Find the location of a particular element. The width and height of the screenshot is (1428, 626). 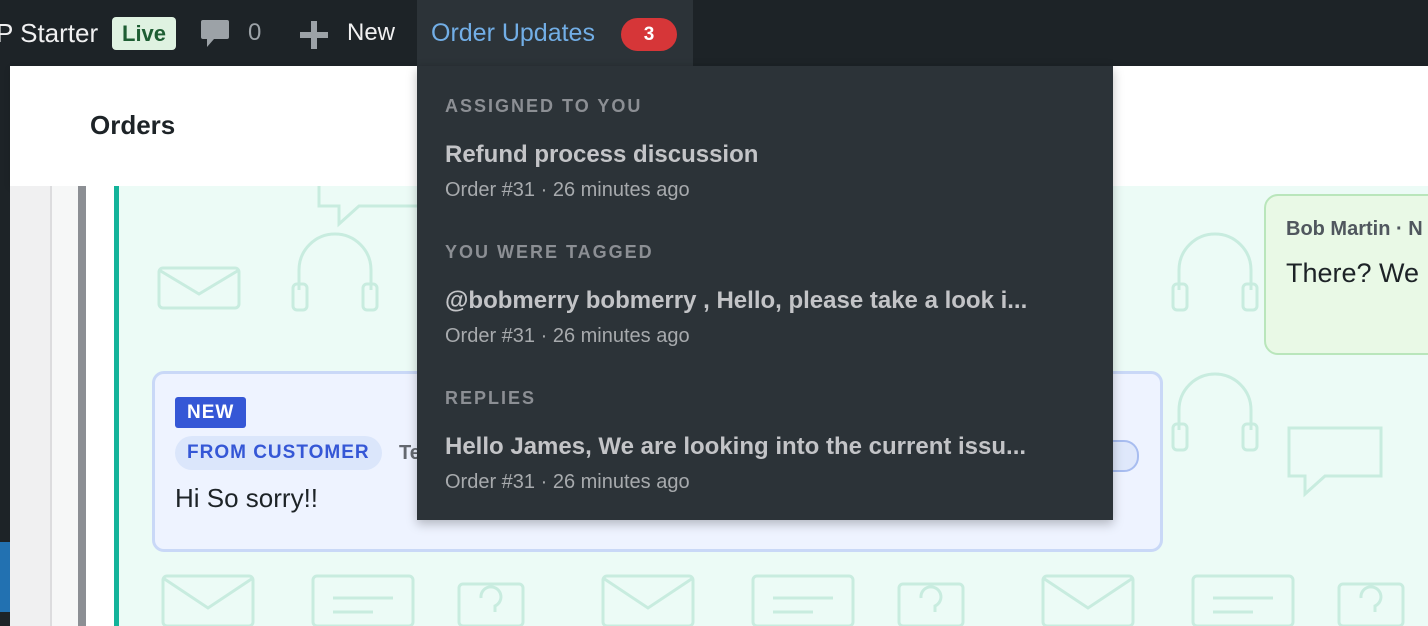

new-badge: NEW is located at coordinates (211, 412).